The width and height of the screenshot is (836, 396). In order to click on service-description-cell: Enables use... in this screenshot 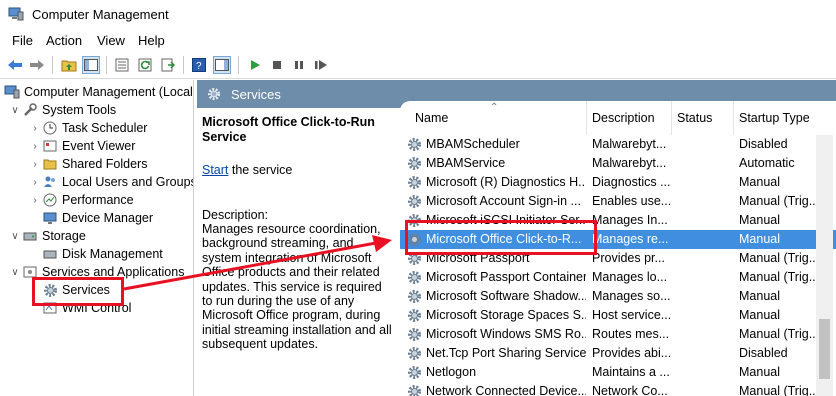, I will do `click(631, 201)`.